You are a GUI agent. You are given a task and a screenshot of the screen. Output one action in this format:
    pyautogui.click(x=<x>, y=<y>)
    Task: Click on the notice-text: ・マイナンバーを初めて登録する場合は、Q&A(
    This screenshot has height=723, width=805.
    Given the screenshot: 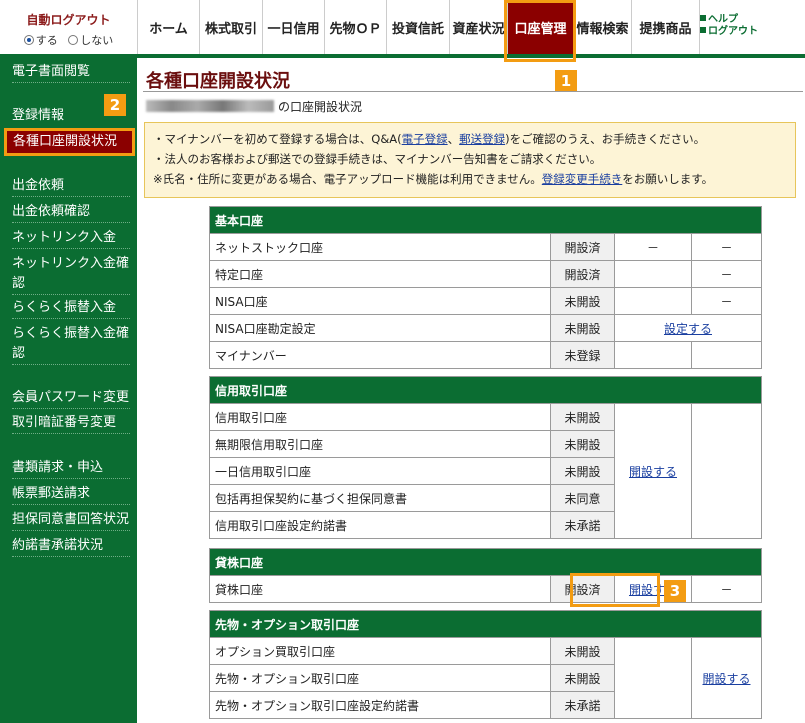 What is the action you would take?
    pyautogui.click(x=277, y=139)
    